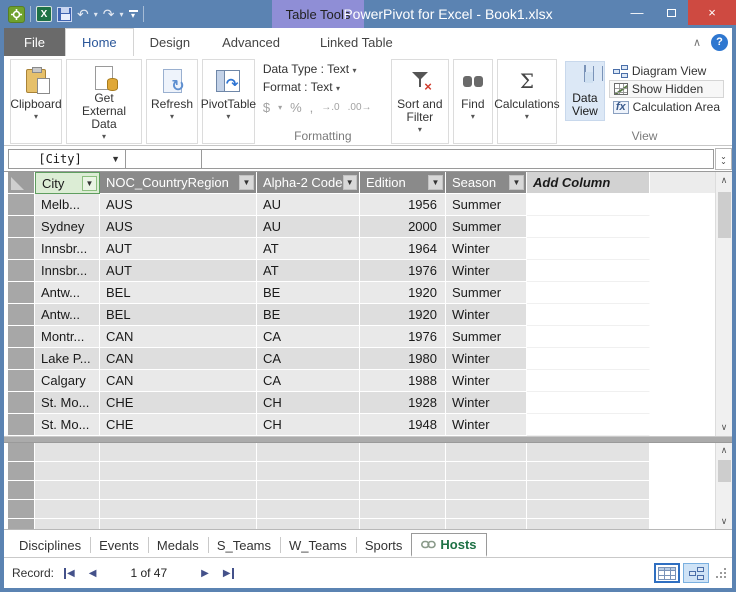 Image resolution: width=736 pixels, height=592 pixels. Describe the element at coordinates (697, 42) in the screenshot. I see `collapse-ribbon-icon: ∧` at that location.